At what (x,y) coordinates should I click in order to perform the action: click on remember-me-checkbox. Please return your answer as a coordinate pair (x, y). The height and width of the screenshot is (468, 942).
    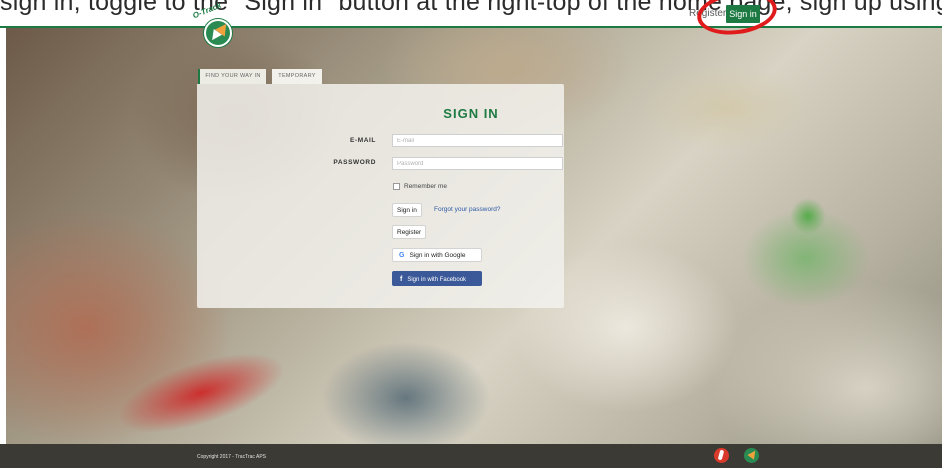
    Looking at the image, I should click on (396, 186).